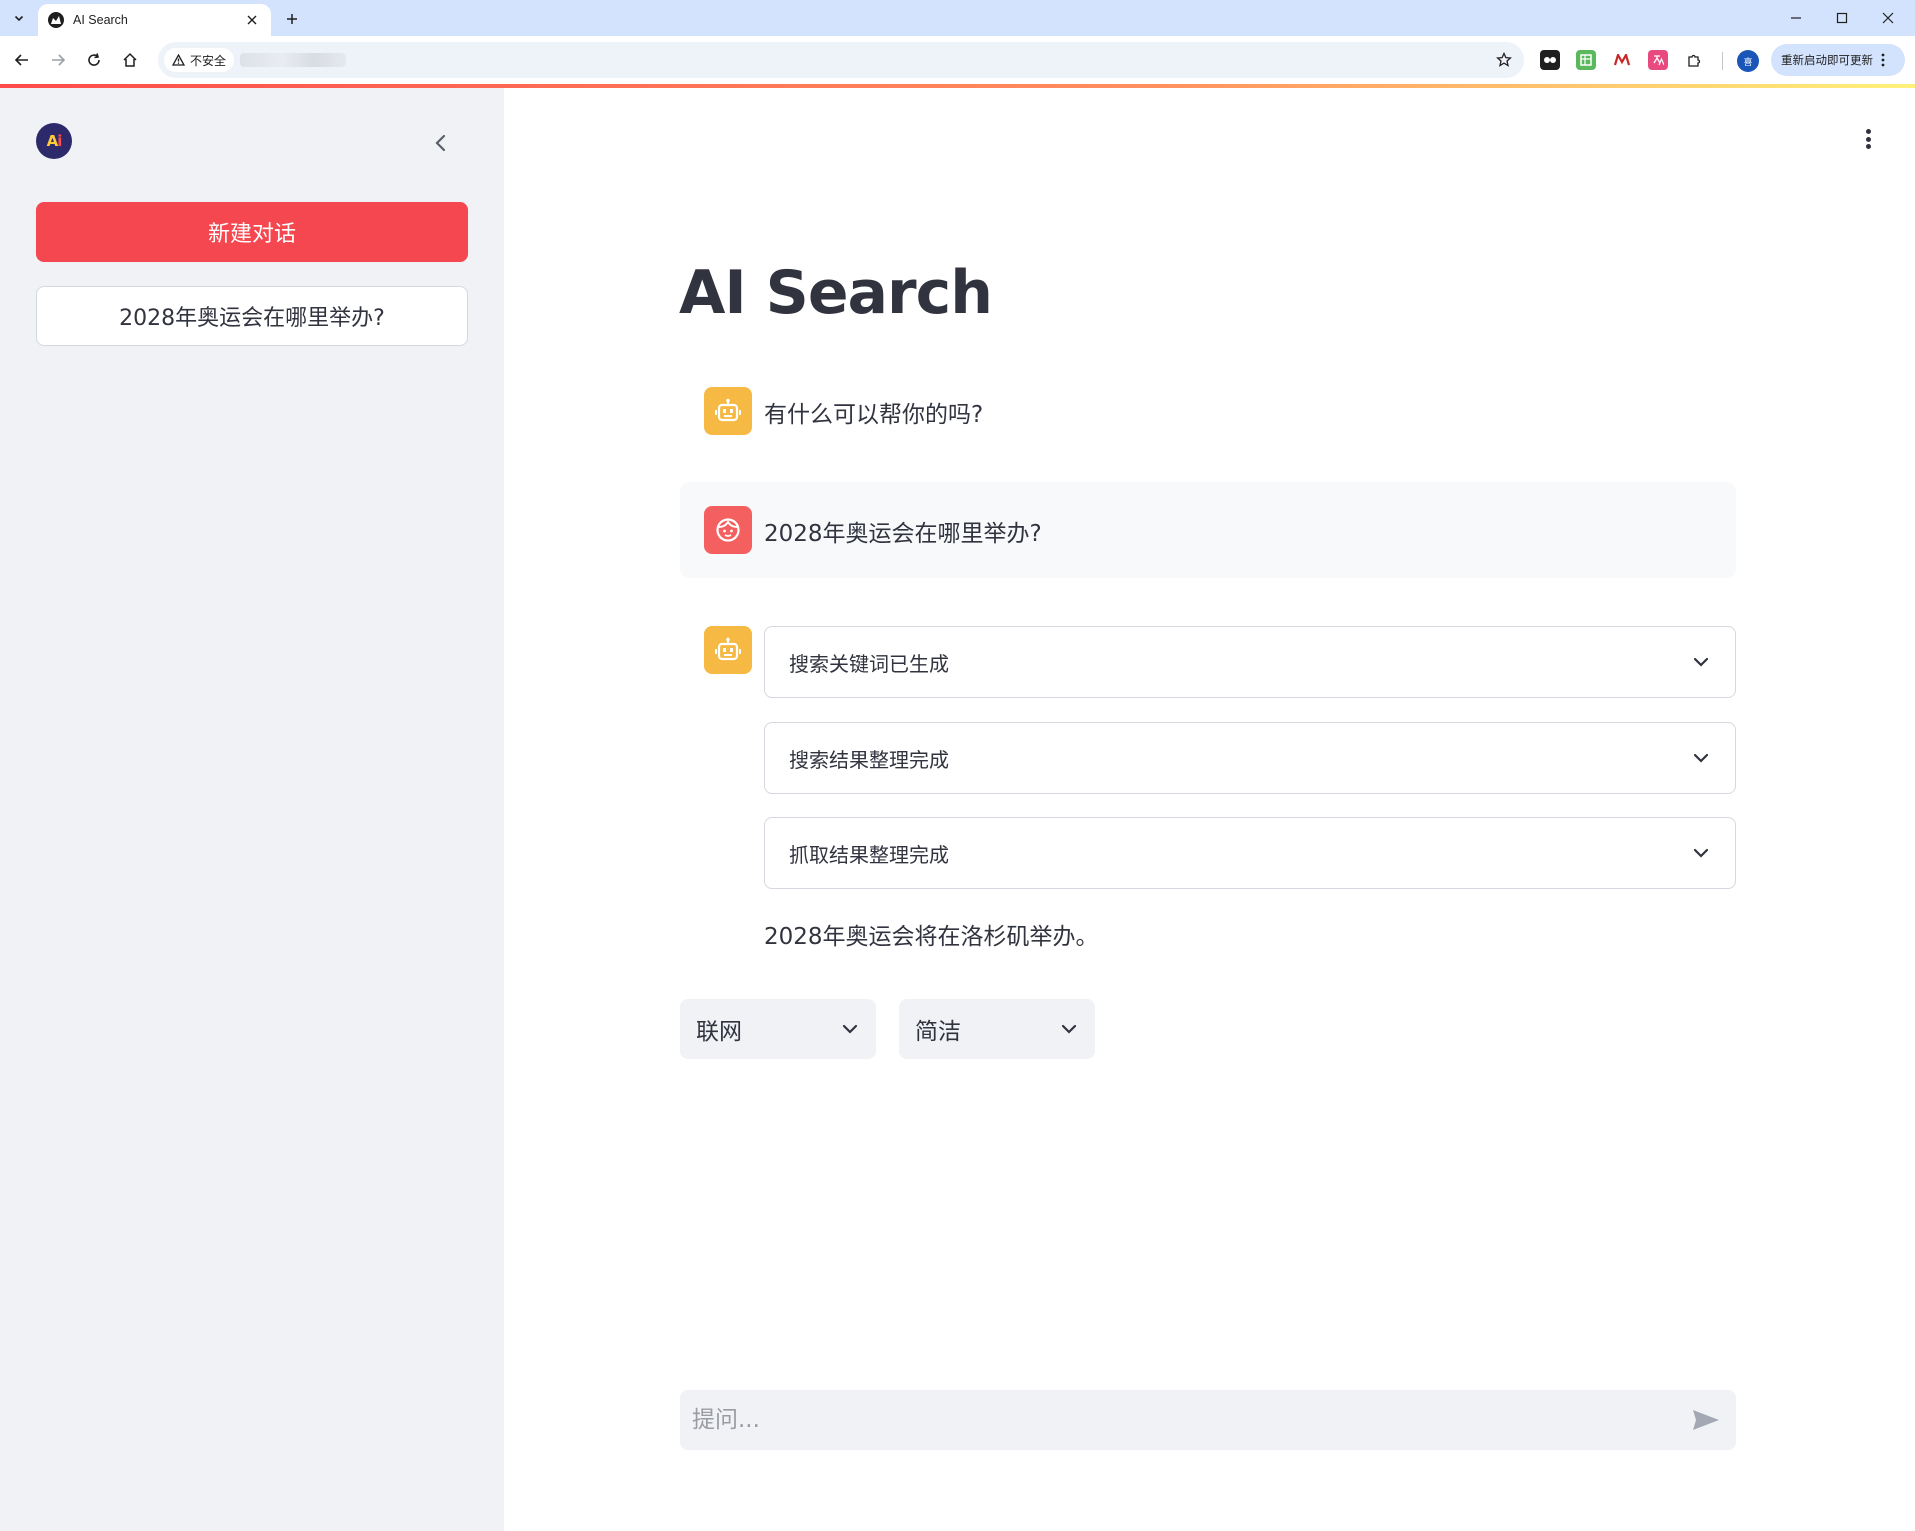  Describe the element at coordinates (836, 293) in the screenshot. I see `page-title: AI Search` at that location.